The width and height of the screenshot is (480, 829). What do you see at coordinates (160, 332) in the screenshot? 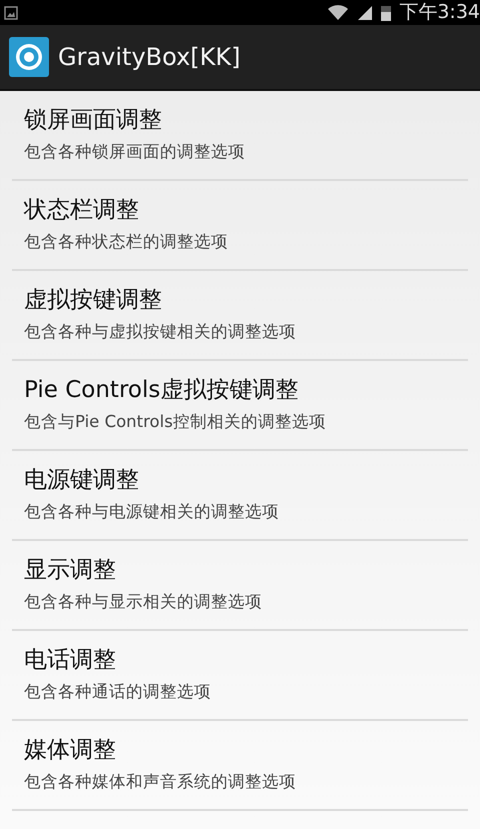
I see `preference-summary: 包含各种与虚拟按键相关的调整选项` at bounding box center [160, 332].